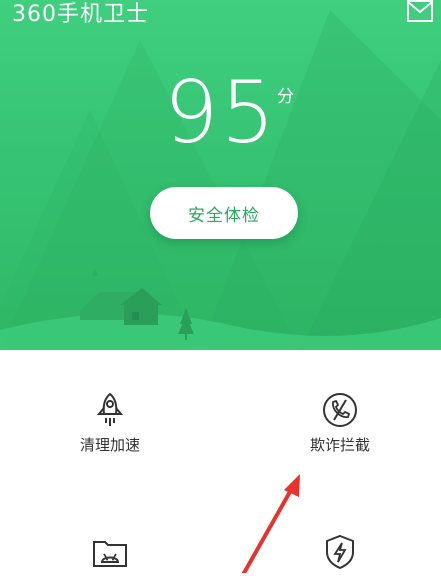  I want to click on tile-fraud-block: 欺诈拦截, so click(340, 422).